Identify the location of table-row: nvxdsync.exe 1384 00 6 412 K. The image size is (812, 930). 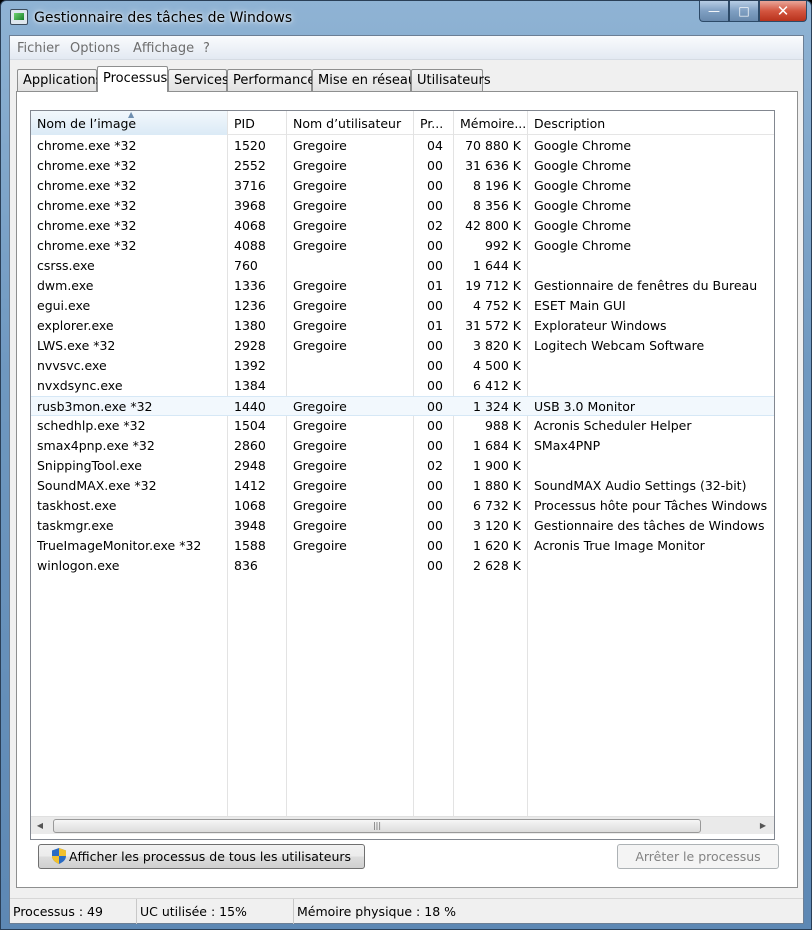
(402, 386).